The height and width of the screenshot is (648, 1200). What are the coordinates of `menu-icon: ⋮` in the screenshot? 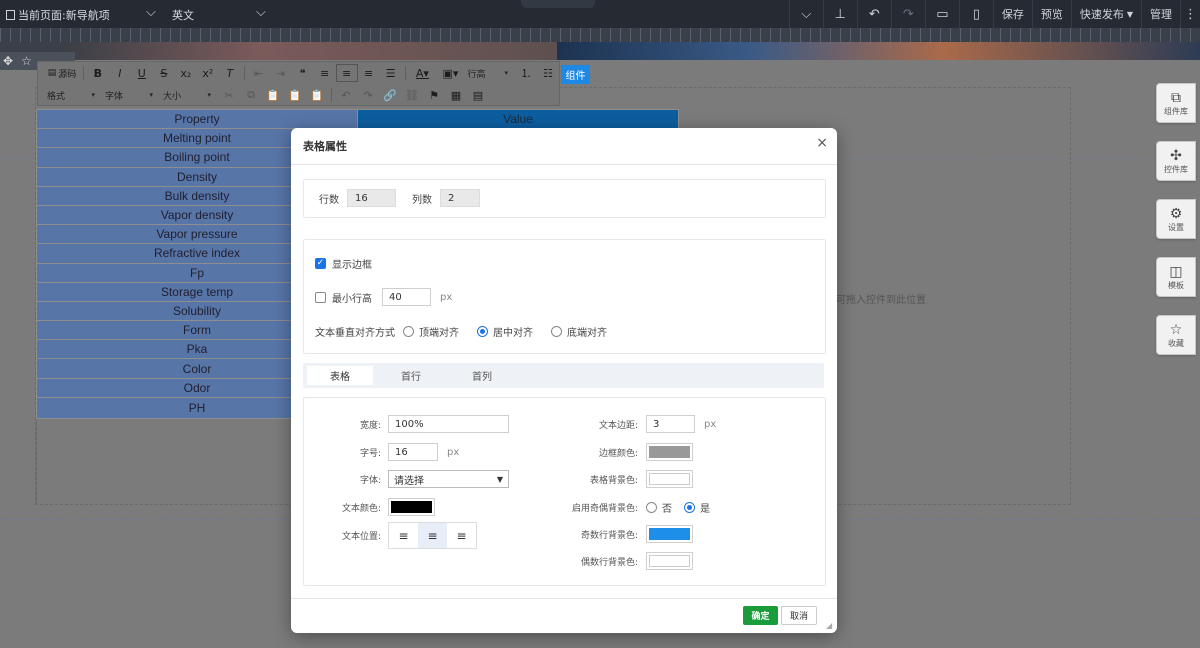 It's located at (1190, 14).